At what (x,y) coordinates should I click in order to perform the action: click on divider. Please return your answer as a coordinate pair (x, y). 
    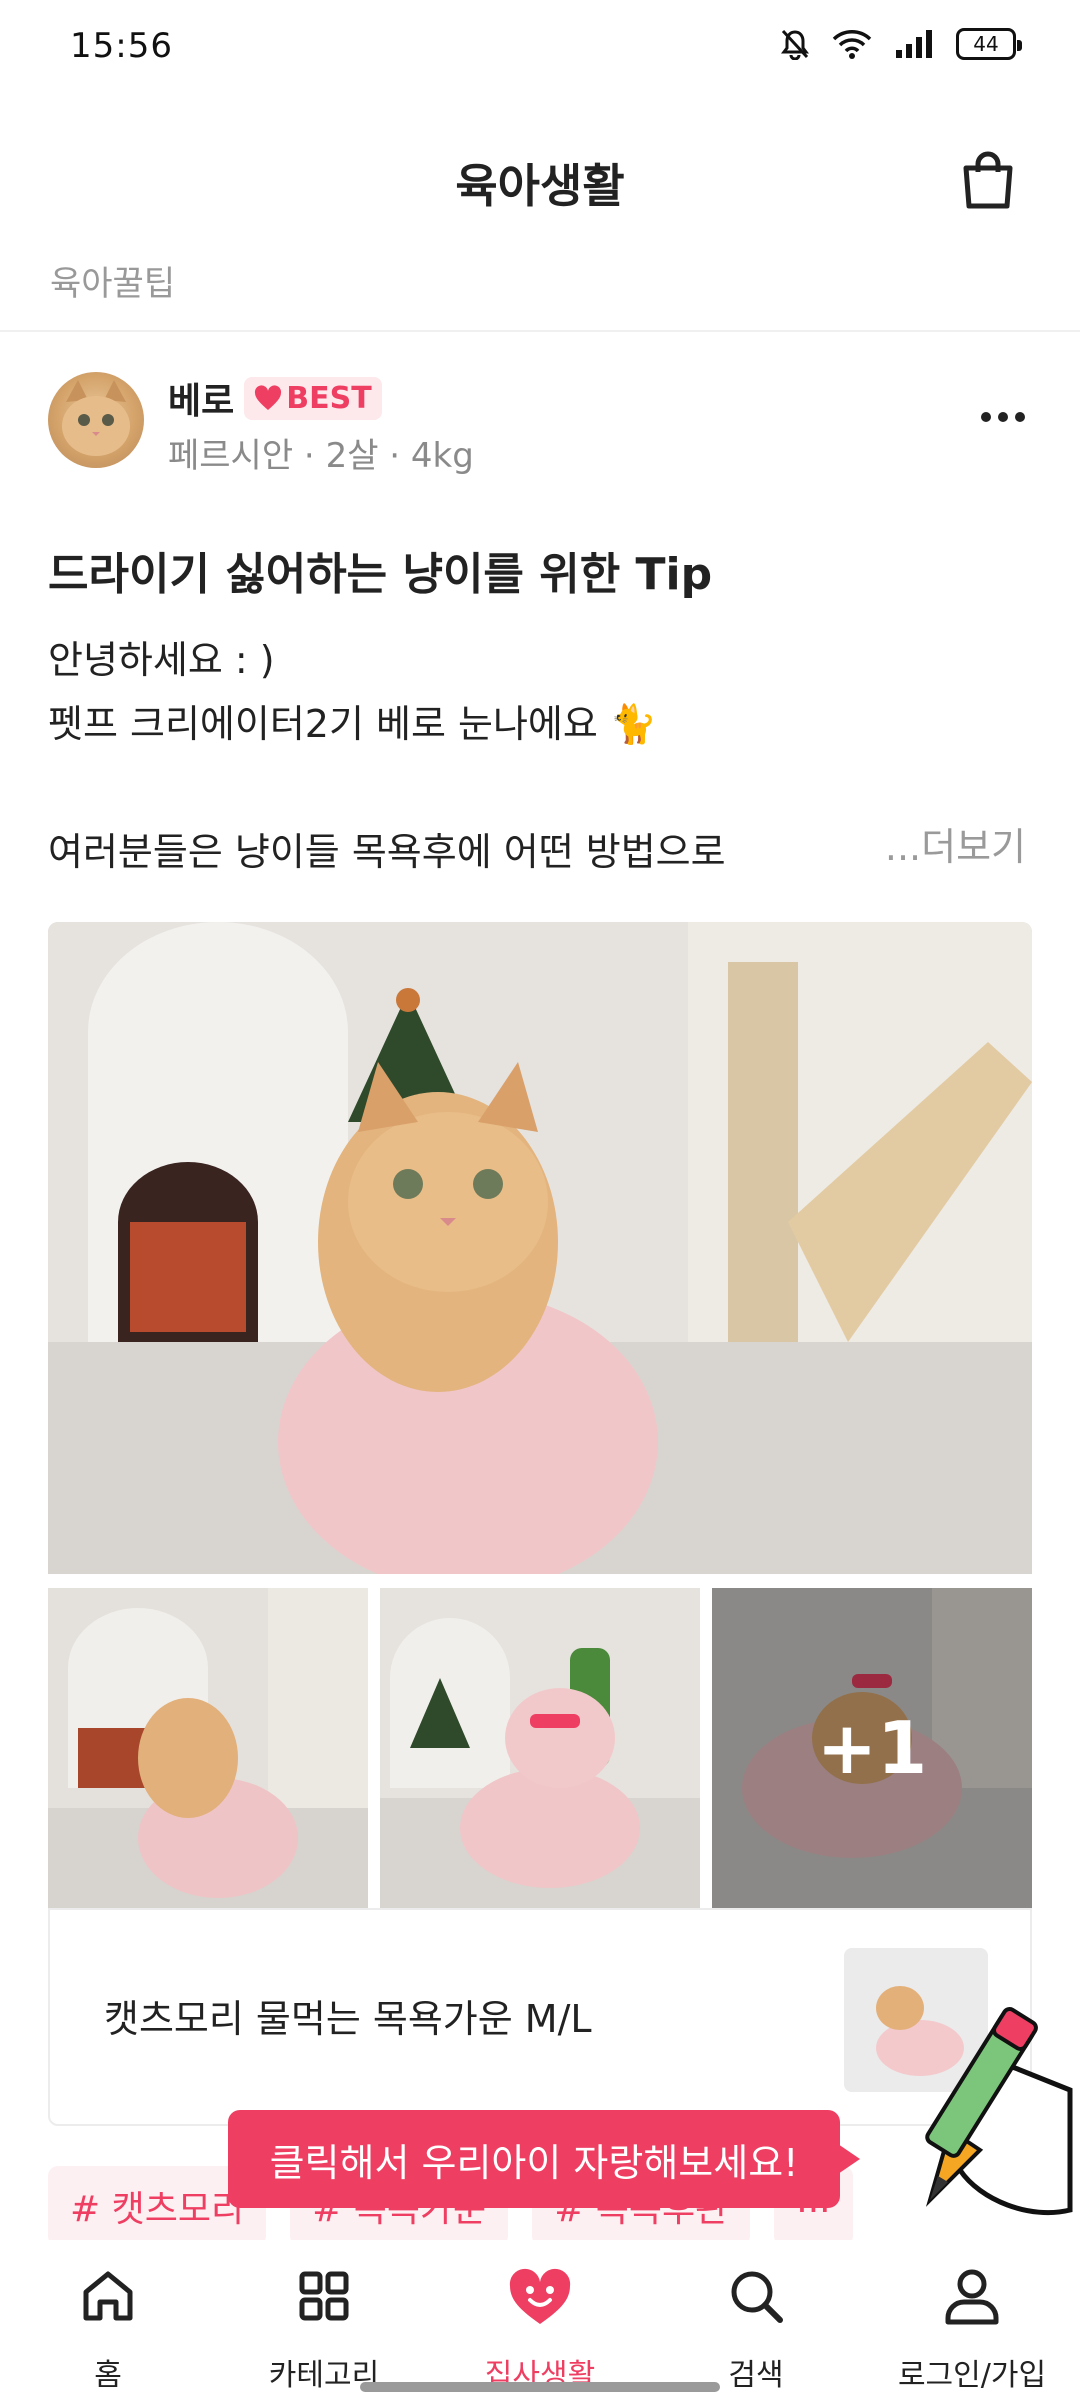
    Looking at the image, I should click on (540, 331).